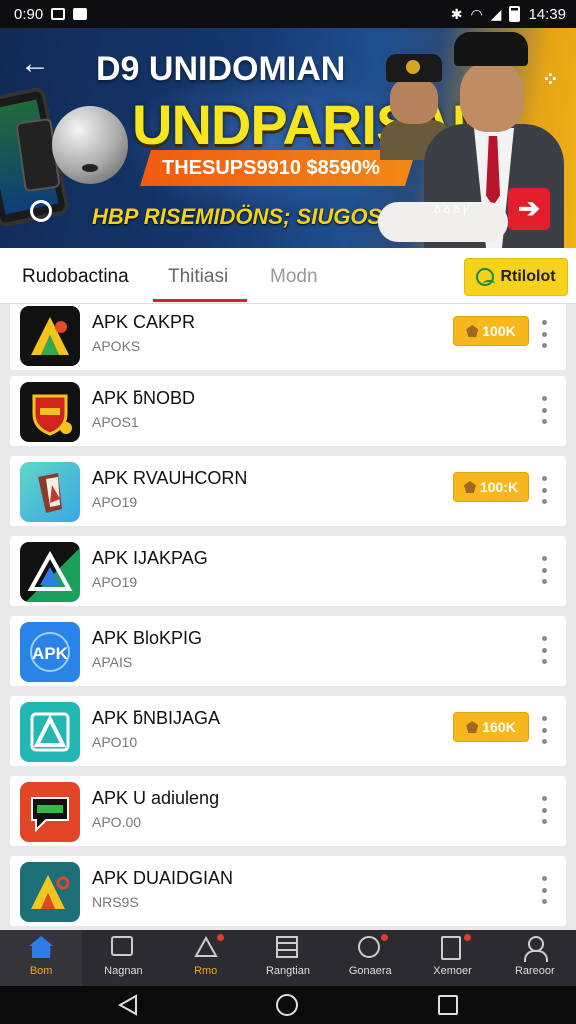 This screenshot has width=576, height=1024. I want to click on app-name: APK DUAIDGIAN, so click(163, 878).